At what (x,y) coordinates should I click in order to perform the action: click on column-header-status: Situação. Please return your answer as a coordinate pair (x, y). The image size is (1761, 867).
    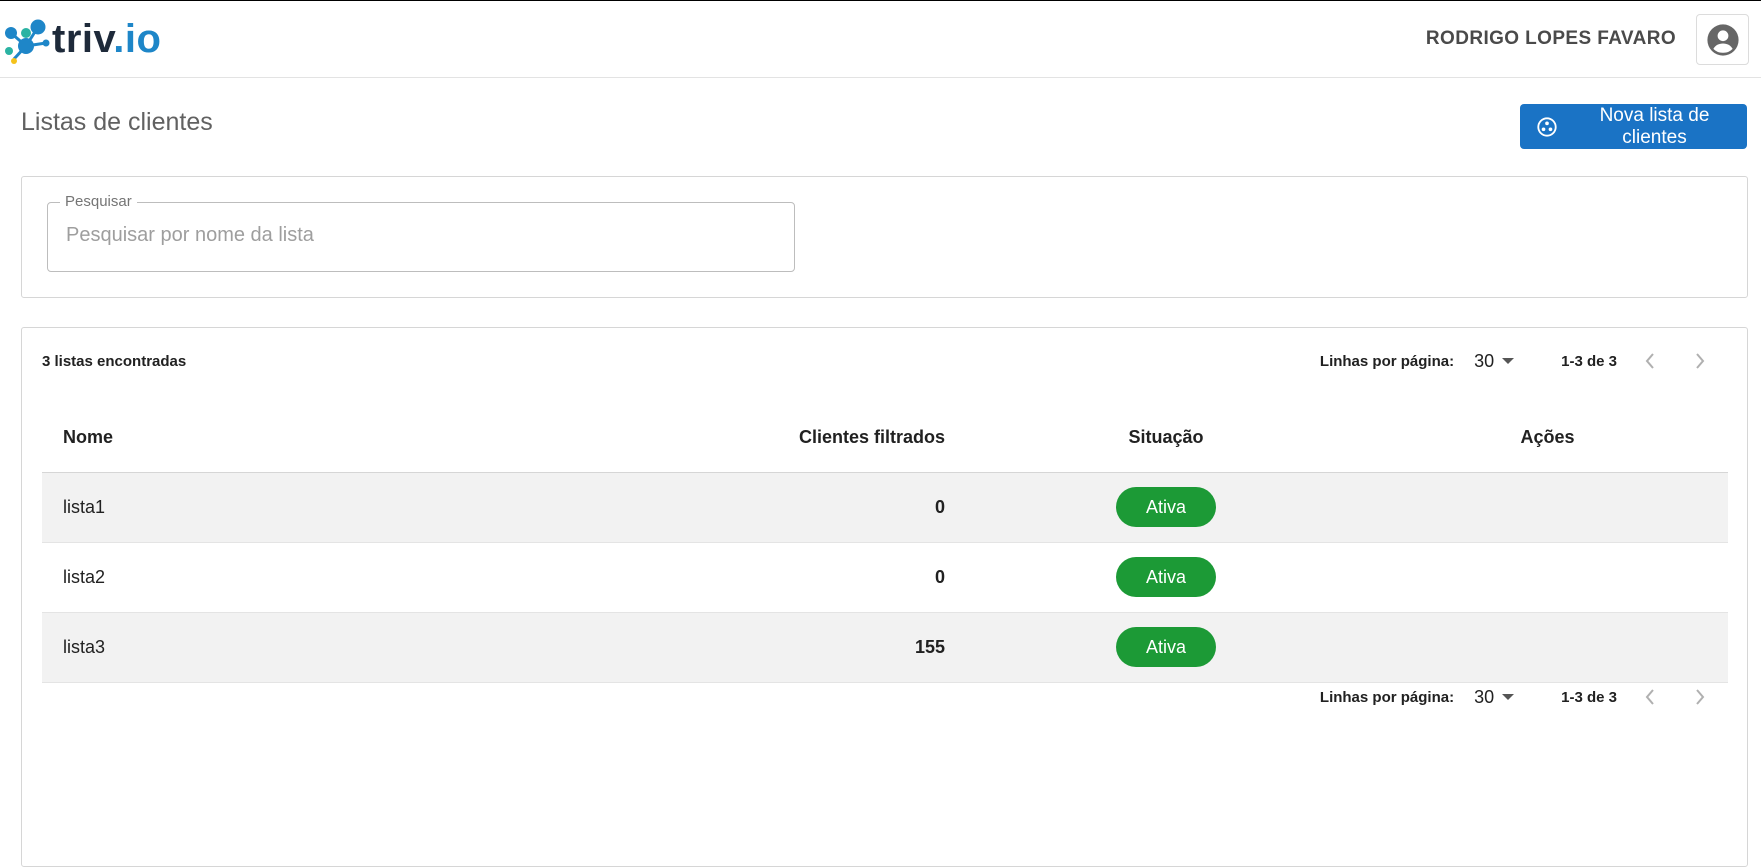
    Looking at the image, I should click on (1166, 438).